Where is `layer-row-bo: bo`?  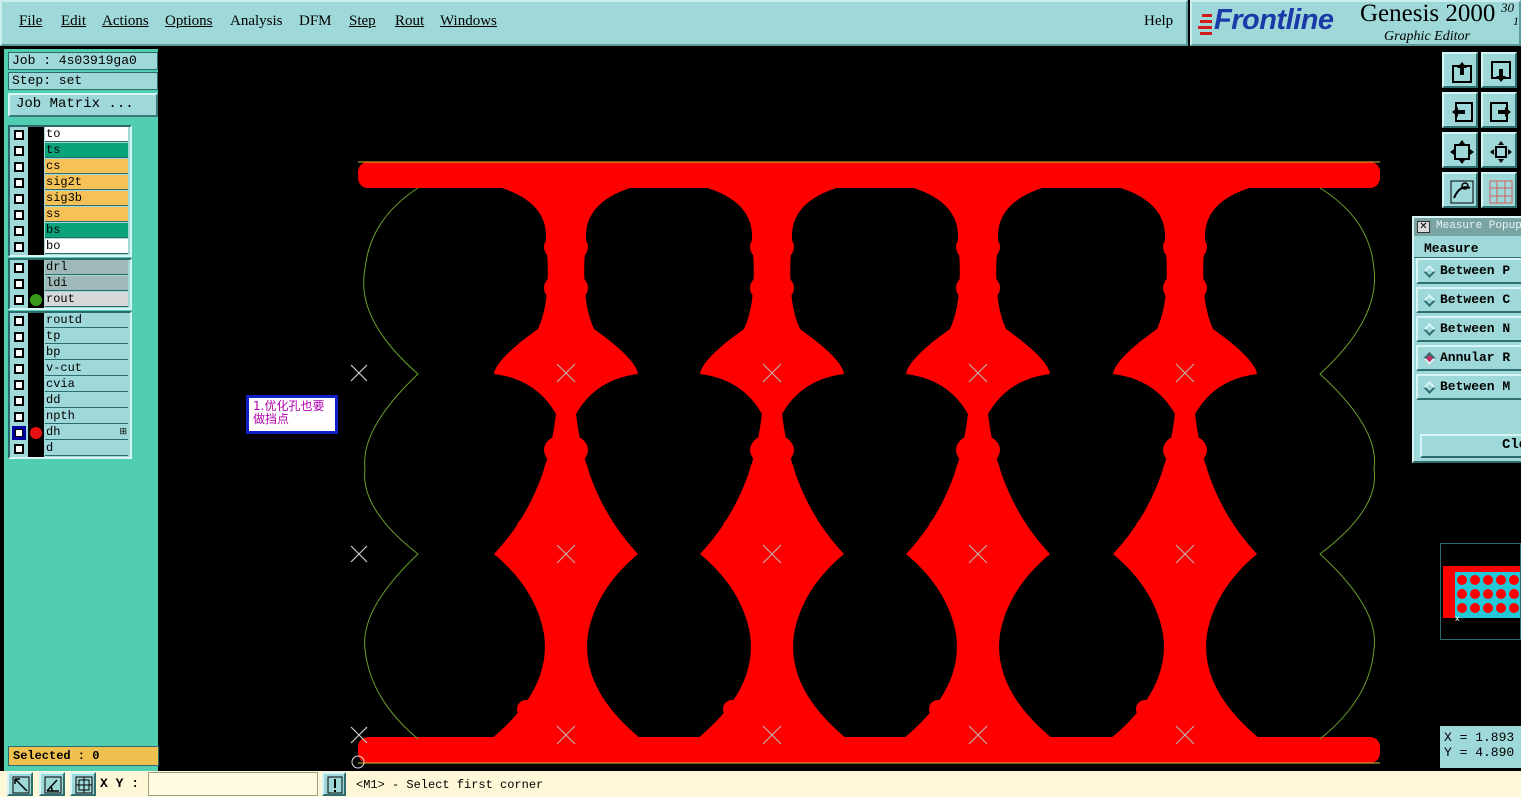 layer-row-bo: bo is located at coordinates (70, 247).